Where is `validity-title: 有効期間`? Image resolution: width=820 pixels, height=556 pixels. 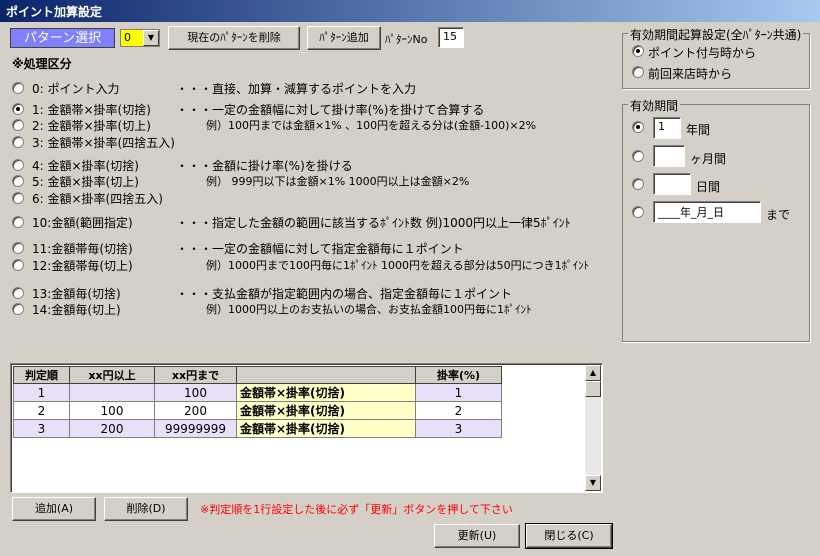 validity-title: 有効期間 is located at coordinates (654, 105).